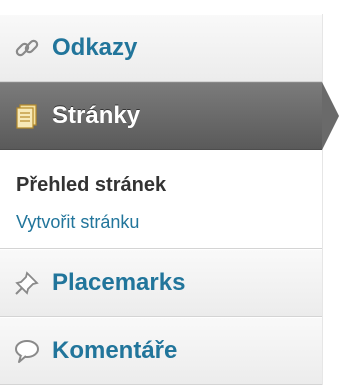 The width and height of the screenshot is (339, 385). I want to click on submenu-item-create-page: Vytvořit stránku, so click(169, 222).